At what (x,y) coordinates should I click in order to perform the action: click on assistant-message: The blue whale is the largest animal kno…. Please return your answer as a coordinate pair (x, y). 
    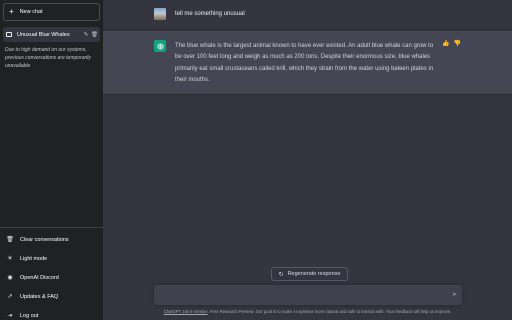
    Looking at the image, I should click on (304, 63).